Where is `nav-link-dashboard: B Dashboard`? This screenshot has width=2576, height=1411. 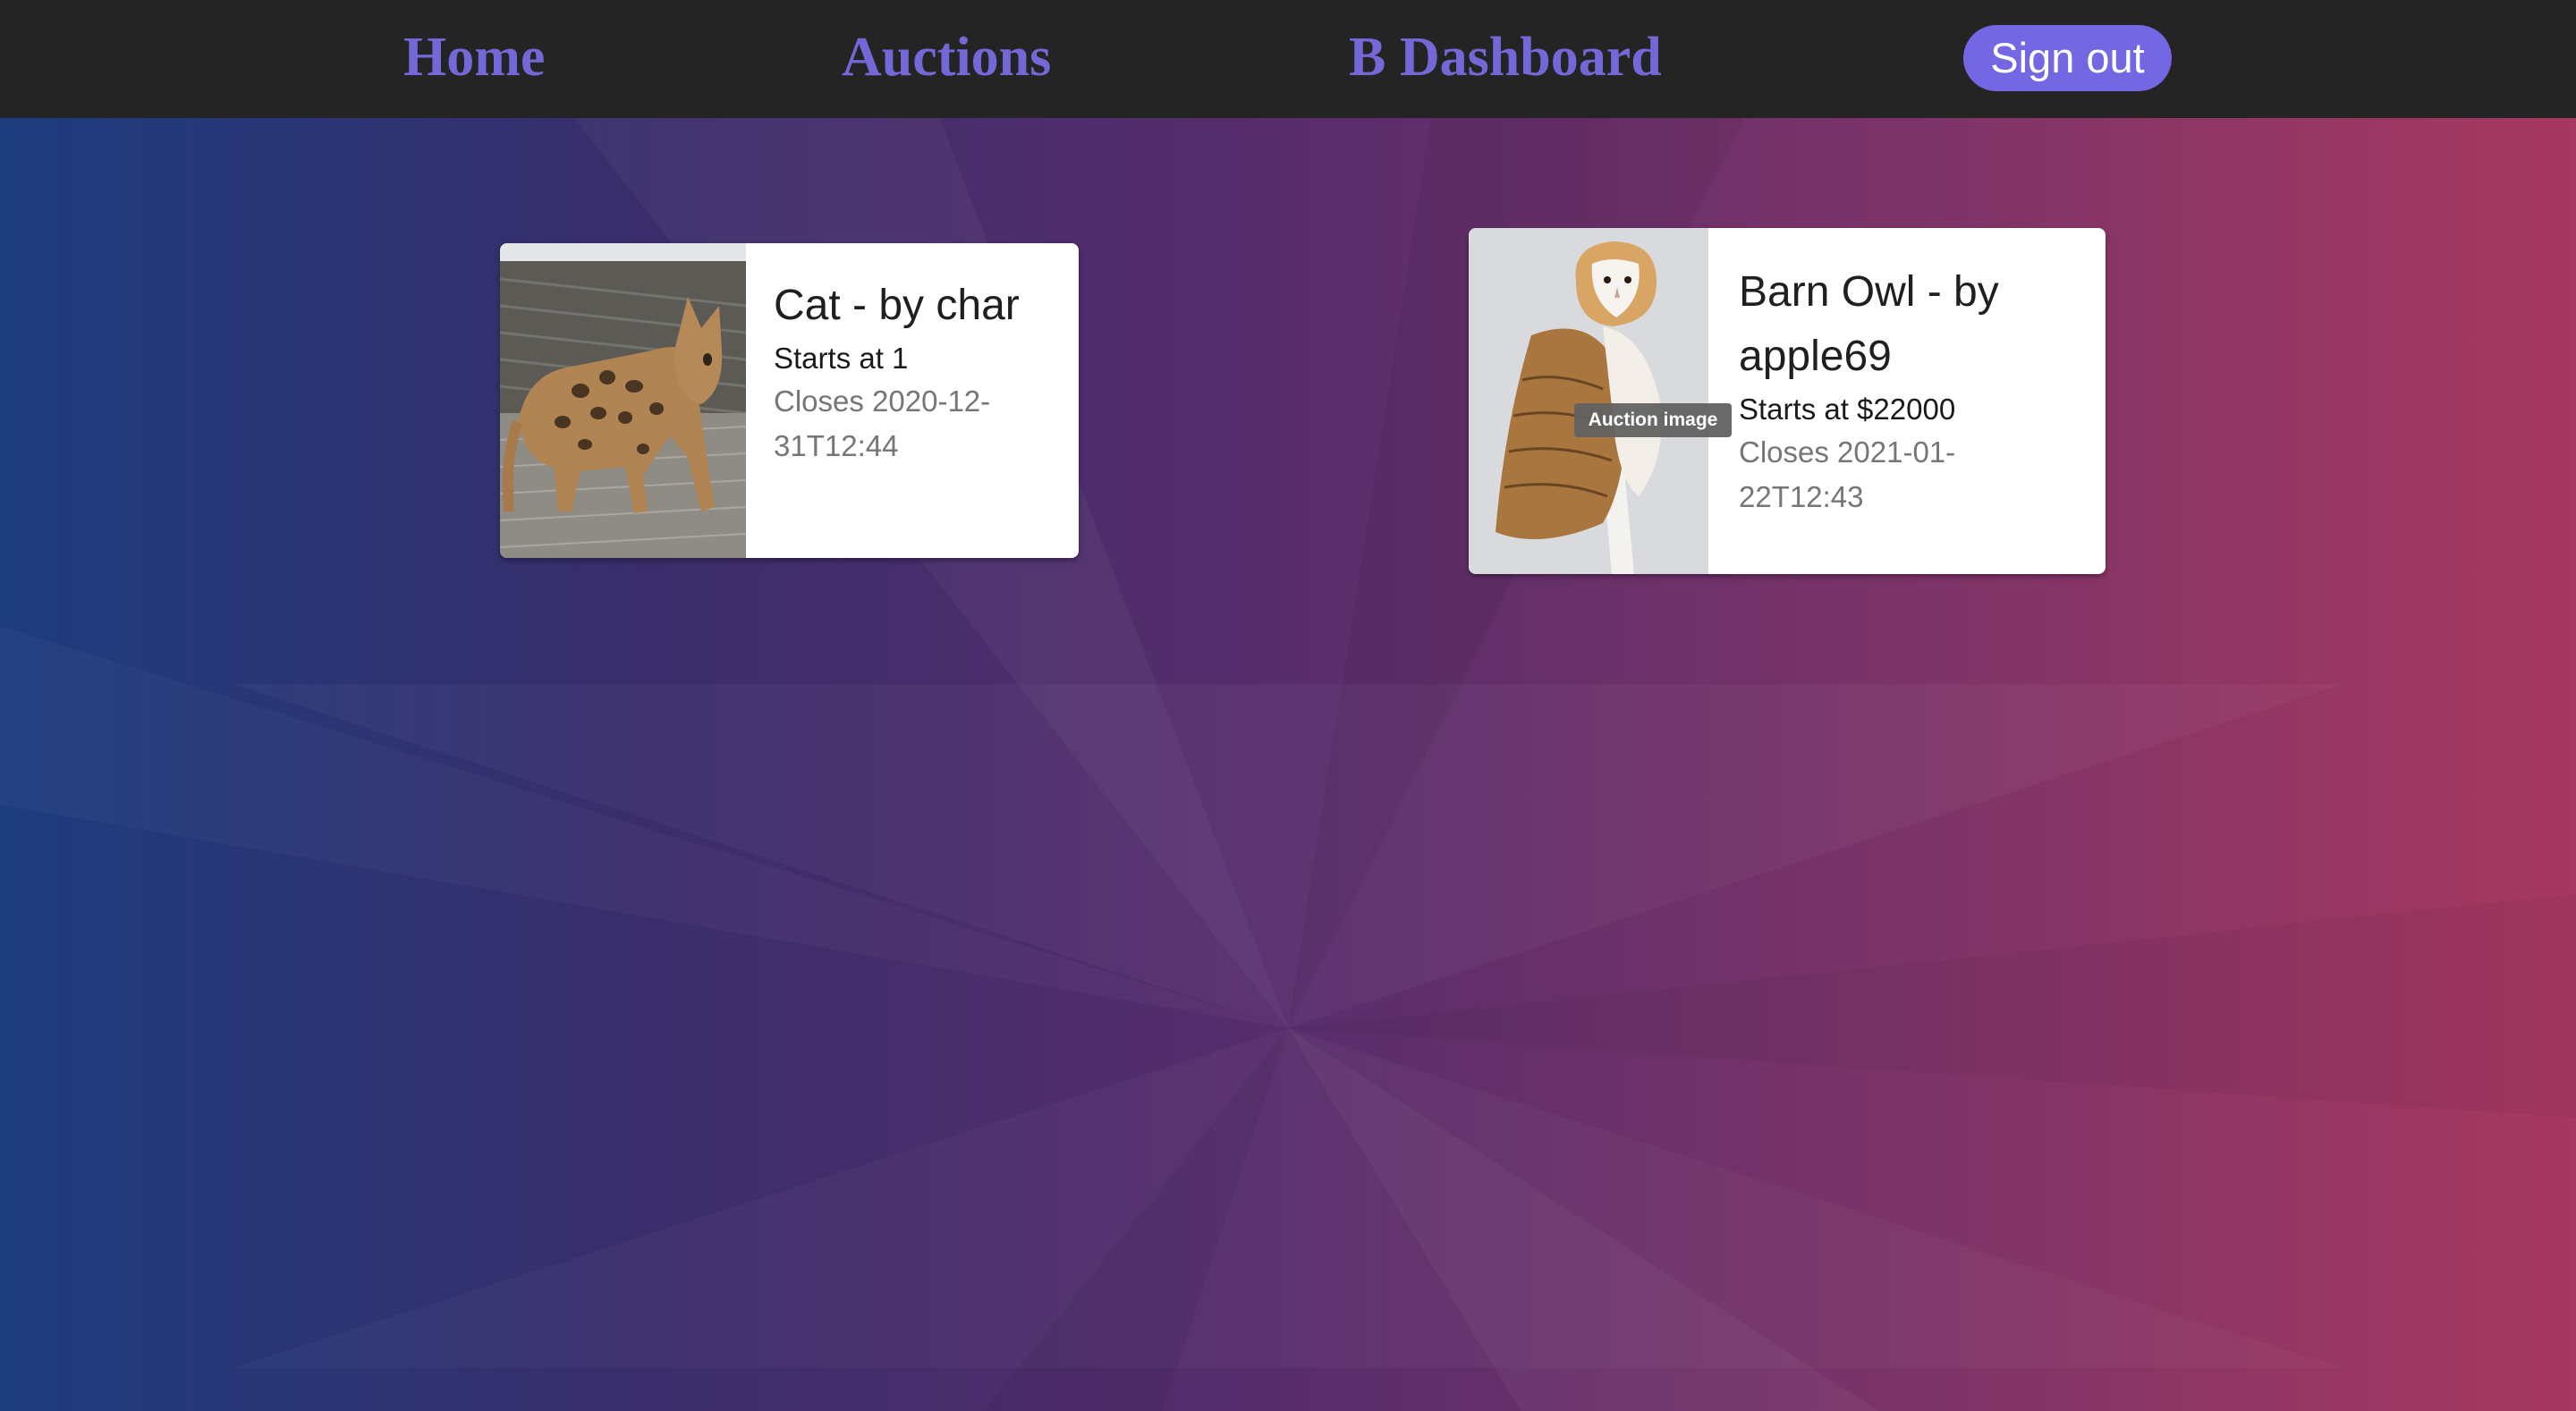 nav-link-dashboard: B Dashboard is located at coordinates (1505, 57).